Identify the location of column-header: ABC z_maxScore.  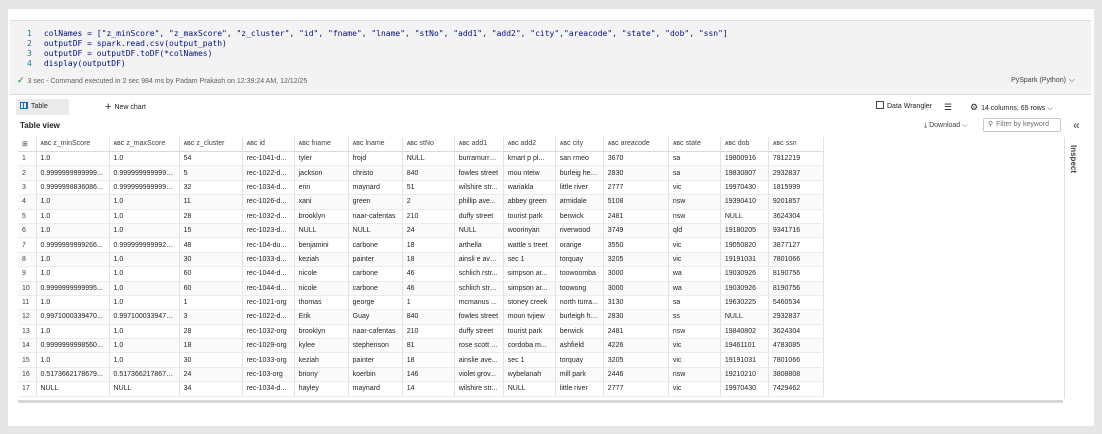
(144, 144).